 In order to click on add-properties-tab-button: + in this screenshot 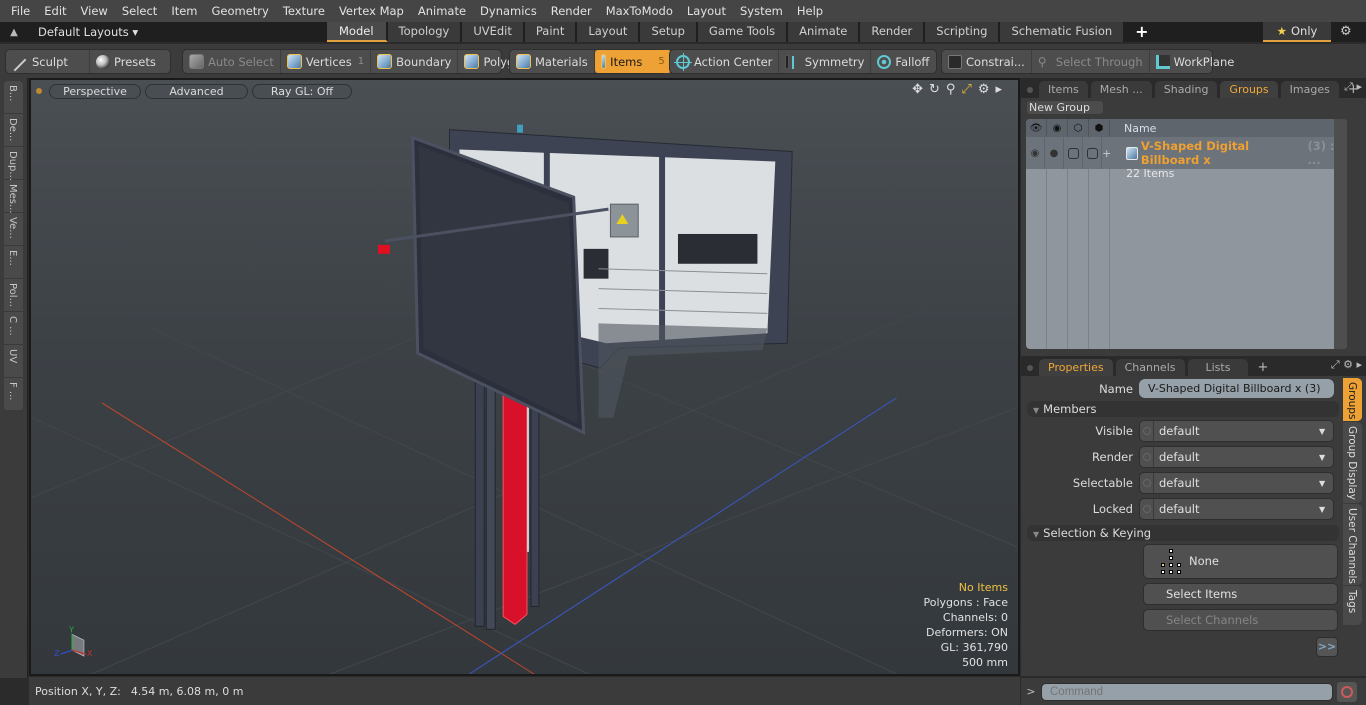, I will do `click(1262, 367)`.